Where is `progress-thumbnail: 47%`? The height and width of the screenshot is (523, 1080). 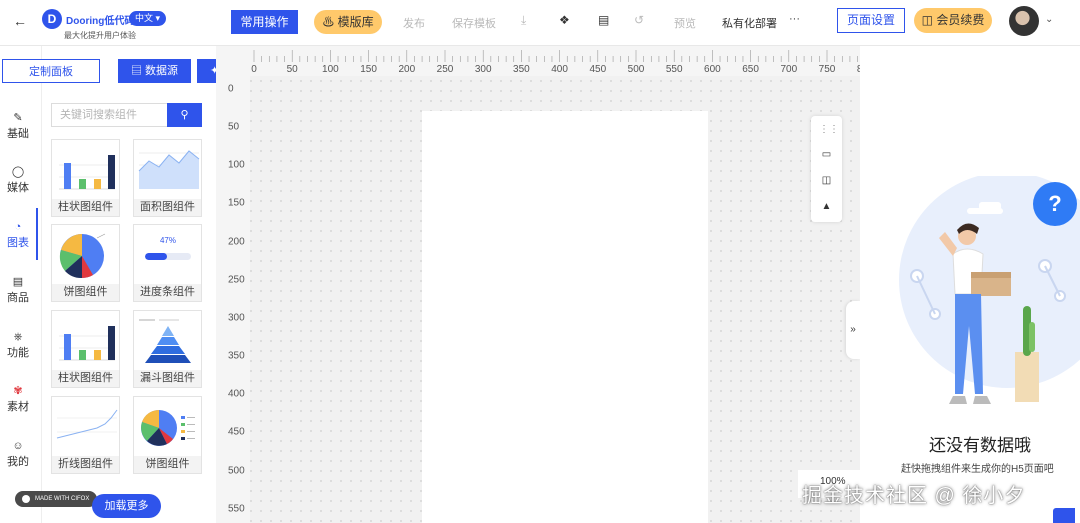
progress-thumbnail: 47% is located at coordinates (168, 255).